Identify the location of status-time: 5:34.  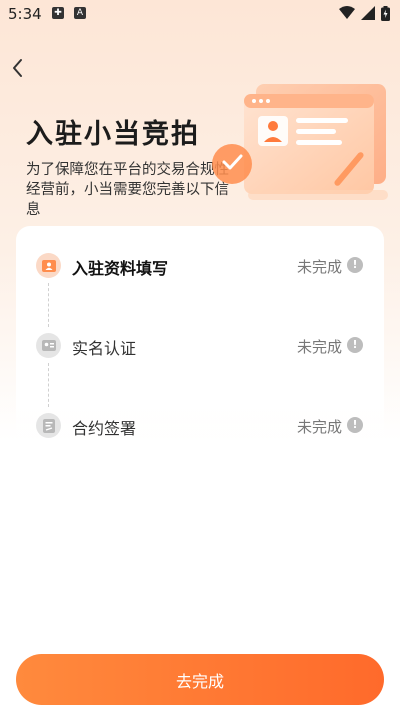
(25, 14).